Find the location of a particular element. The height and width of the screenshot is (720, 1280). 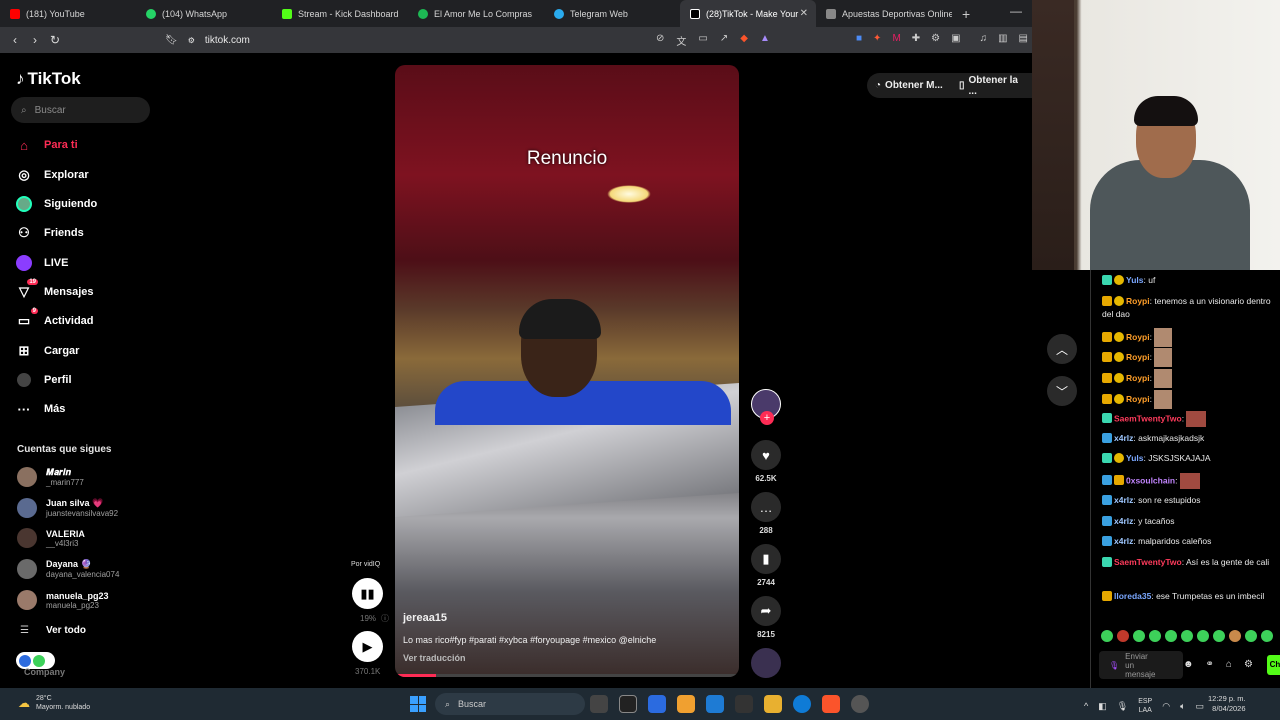

video-author: jereaa15 is located at coordinates (425, 618).